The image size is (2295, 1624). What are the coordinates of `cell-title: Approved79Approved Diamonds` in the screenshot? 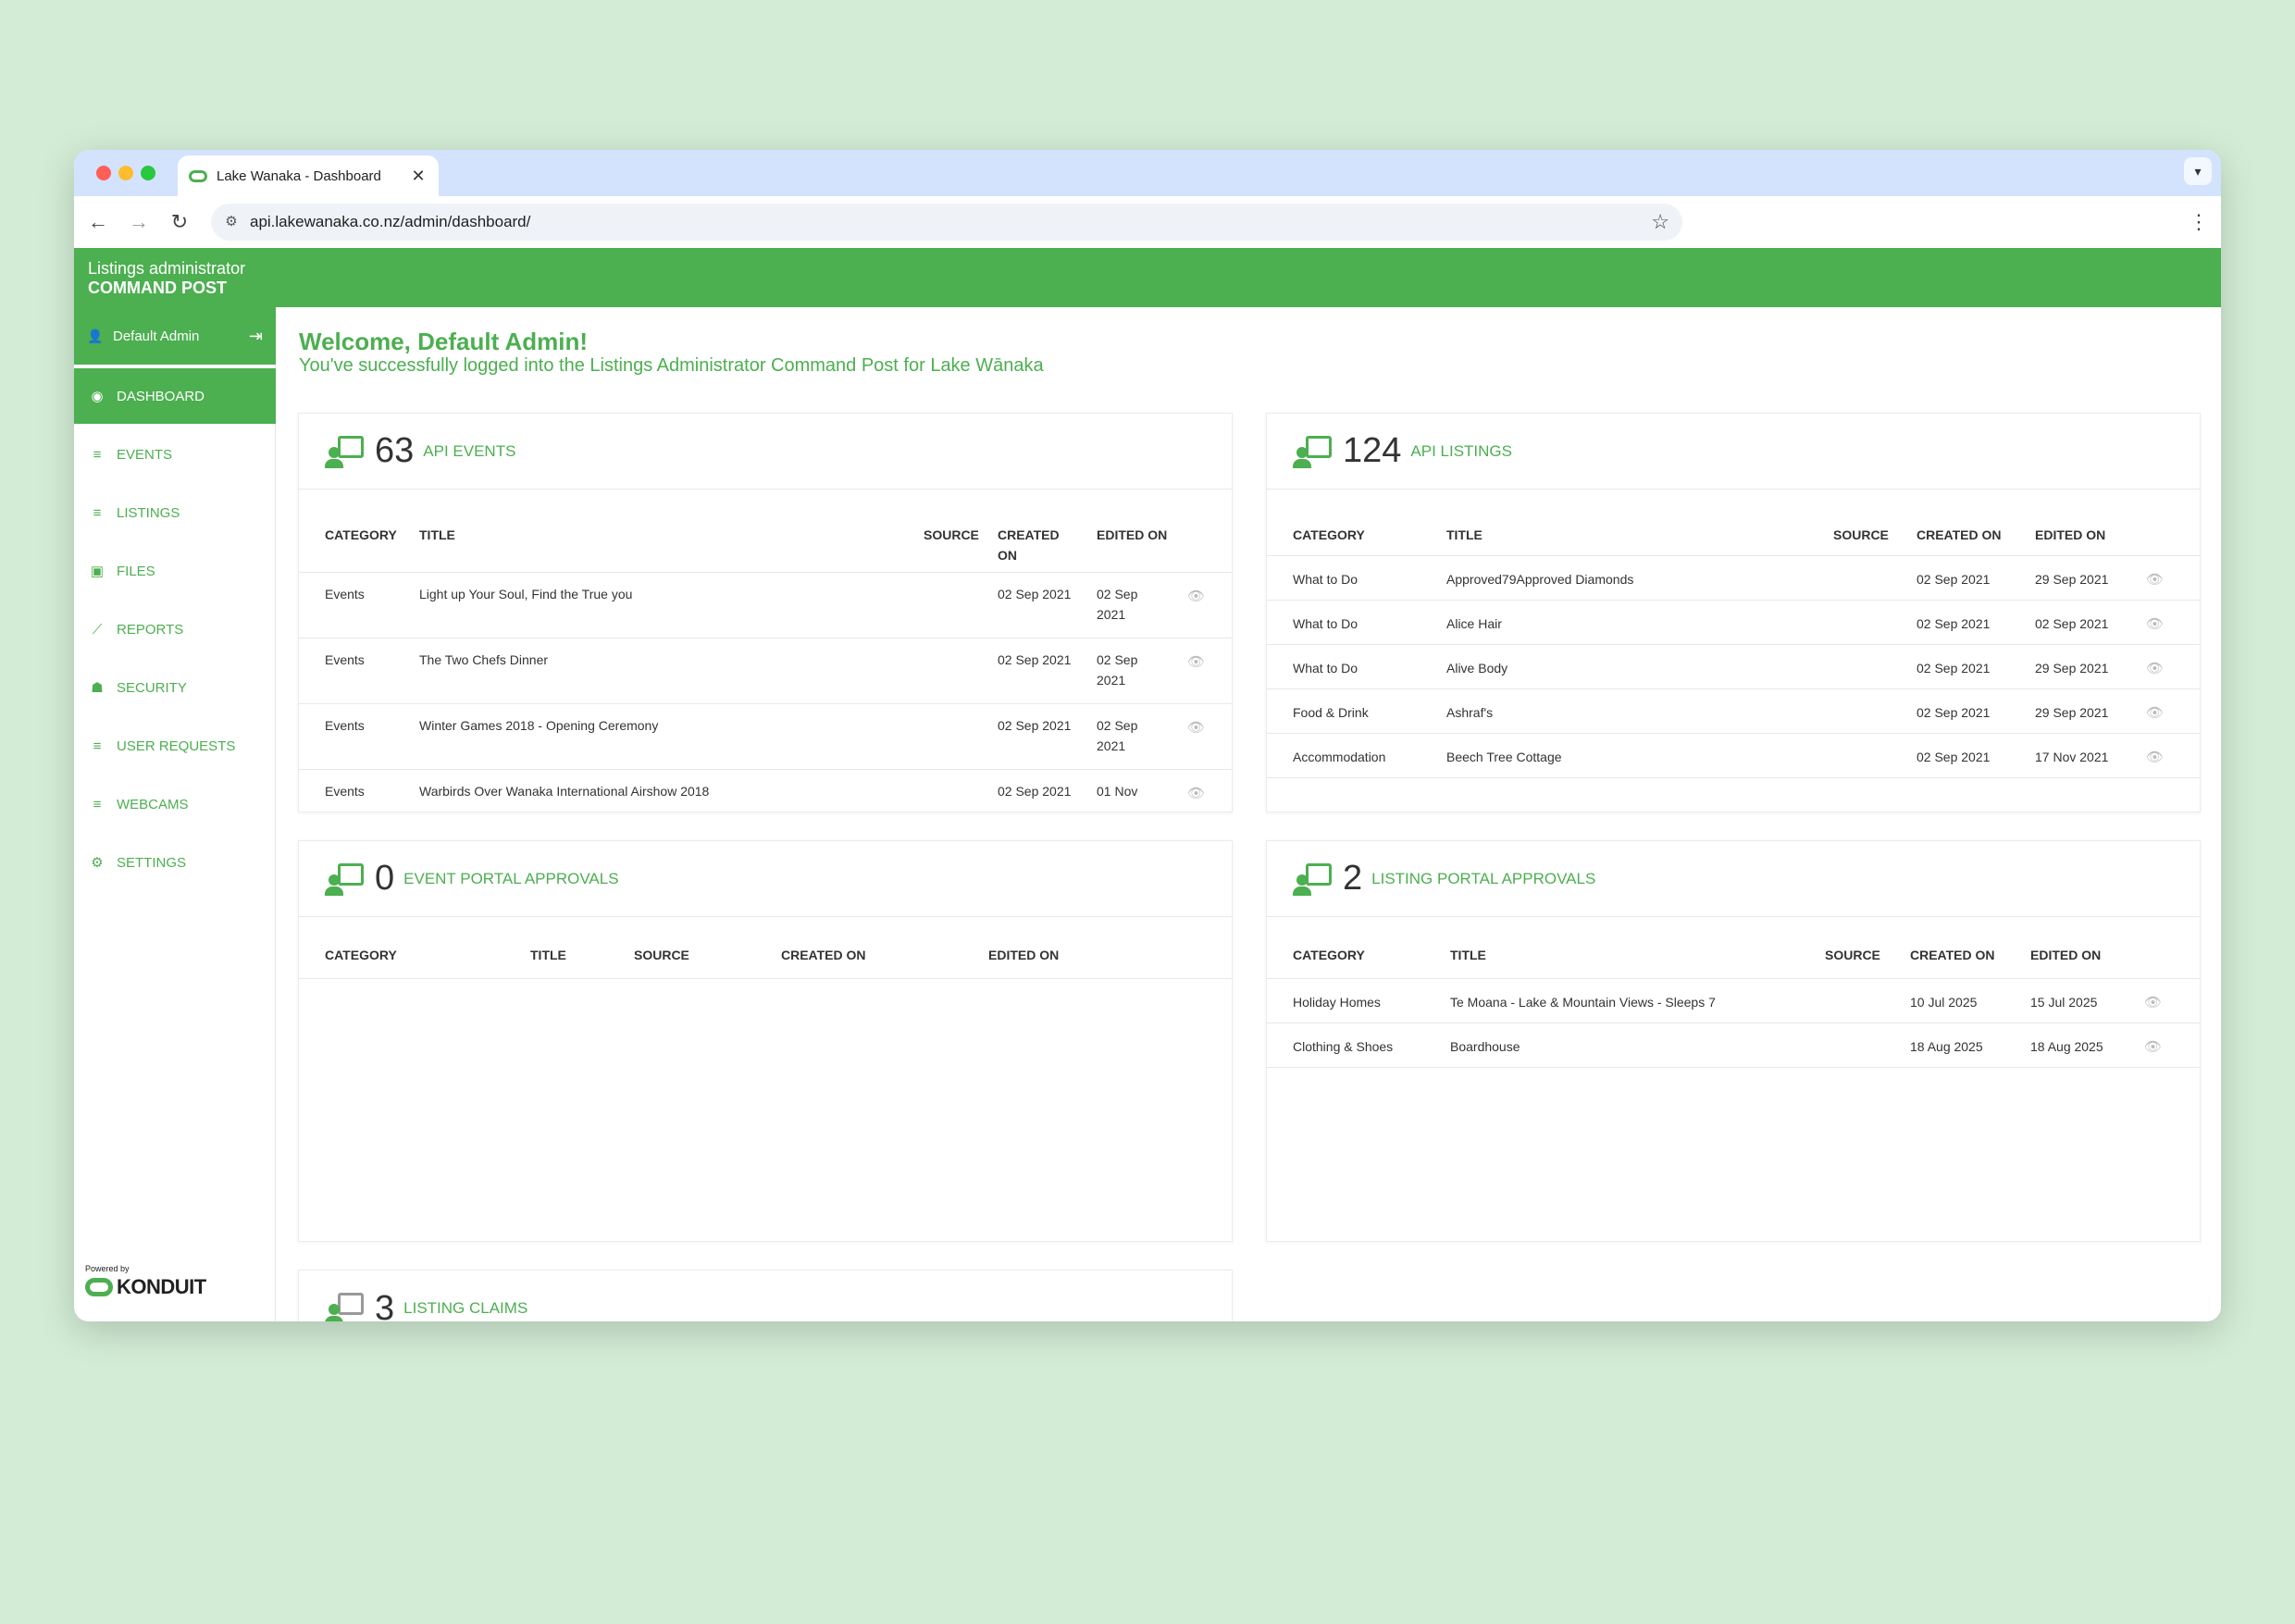 It's located at (1540, 579).